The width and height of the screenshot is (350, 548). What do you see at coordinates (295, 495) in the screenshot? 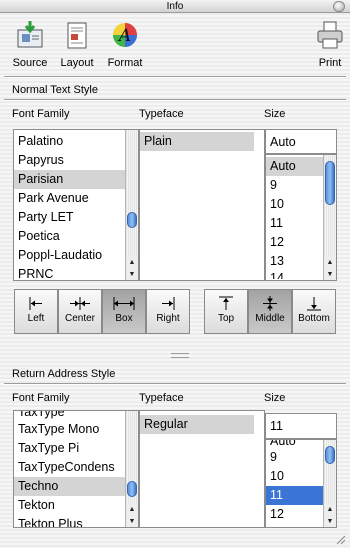
I see `list-item: 11` at bounding box center [295, 495].